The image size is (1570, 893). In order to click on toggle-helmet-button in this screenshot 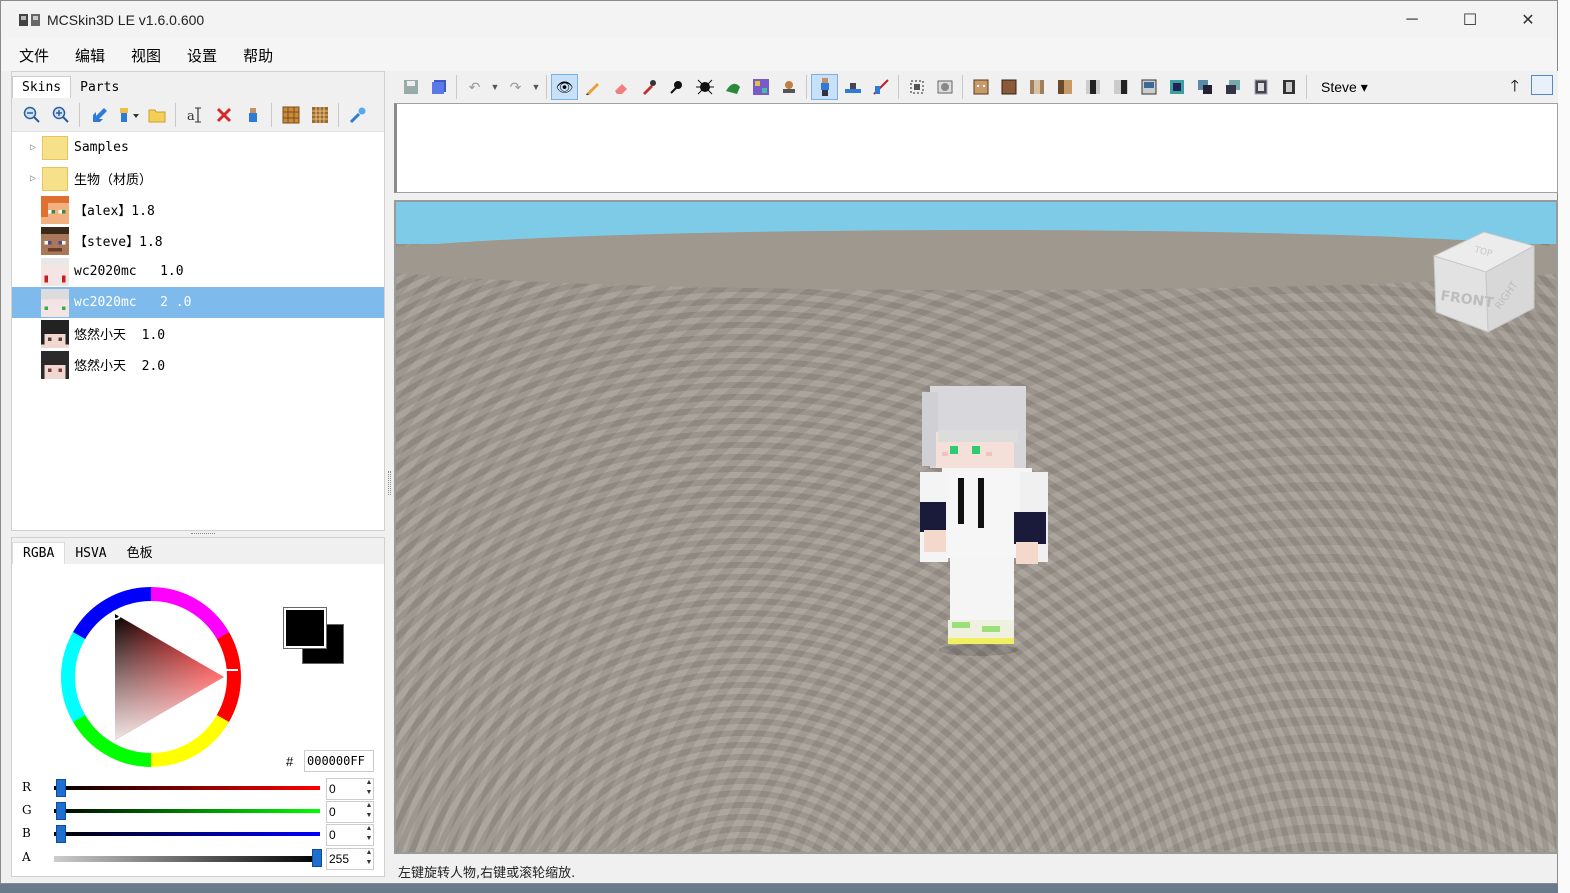, I will do `click(1008, 87)`.